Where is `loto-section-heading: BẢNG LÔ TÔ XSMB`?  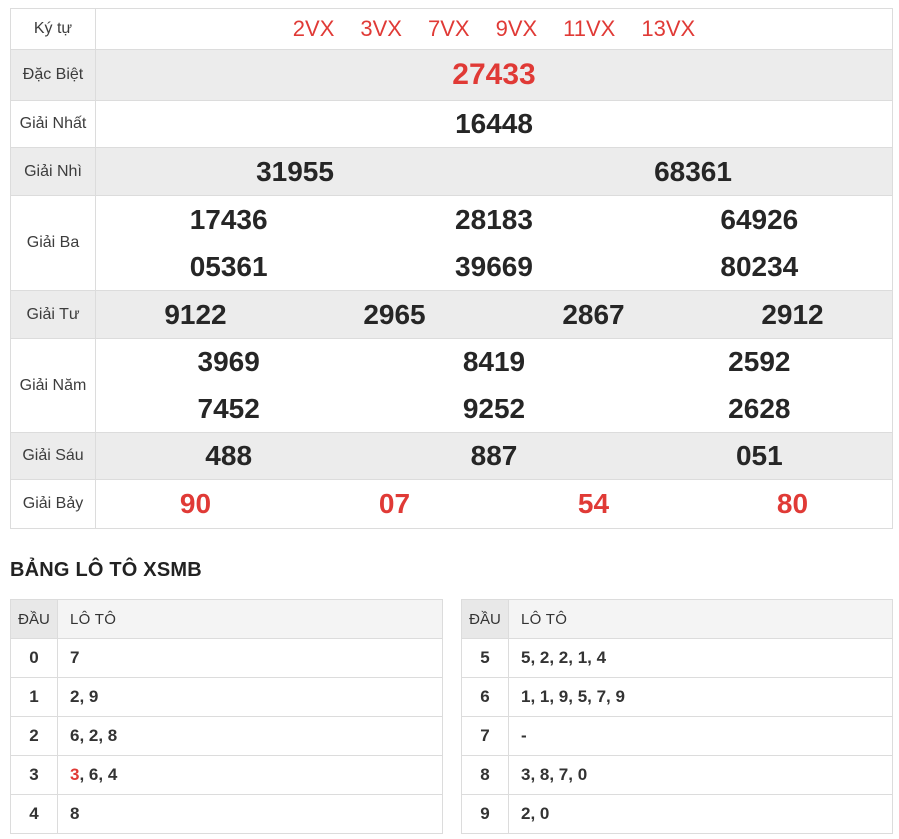 loto-section-heading: BẢNG LÔ TÔ XSMB is located at coordinates (106, 570).